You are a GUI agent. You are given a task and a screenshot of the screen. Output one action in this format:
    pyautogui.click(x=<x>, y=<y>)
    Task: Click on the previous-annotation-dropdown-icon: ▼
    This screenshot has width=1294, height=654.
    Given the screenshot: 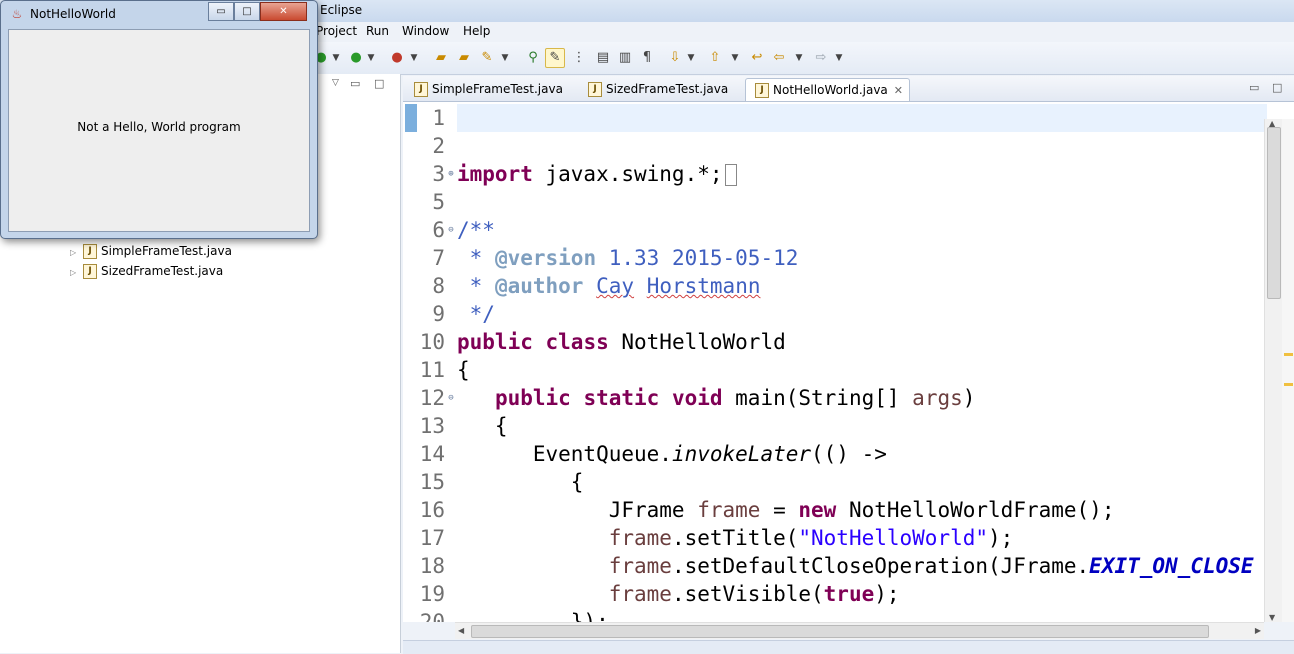 What is the action you would take?
    pyautogui.click(x=735, y=58)
    